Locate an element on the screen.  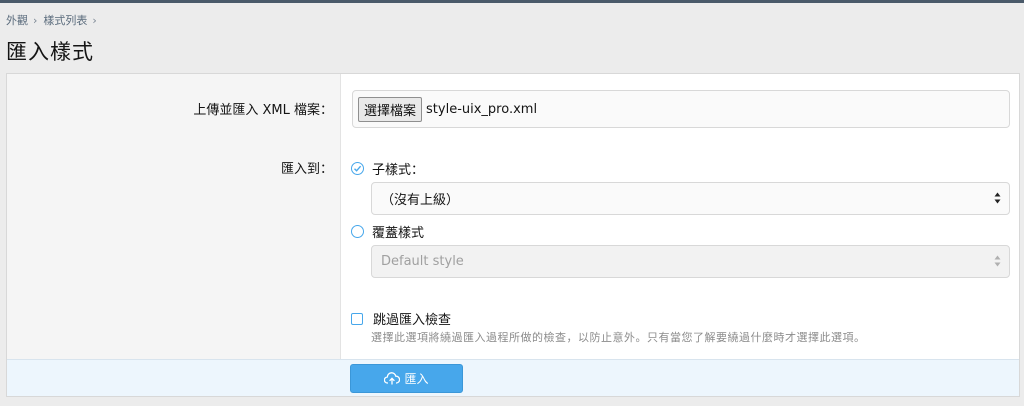
child-style-radio-checked-icon is located at coordinates (357, 168).